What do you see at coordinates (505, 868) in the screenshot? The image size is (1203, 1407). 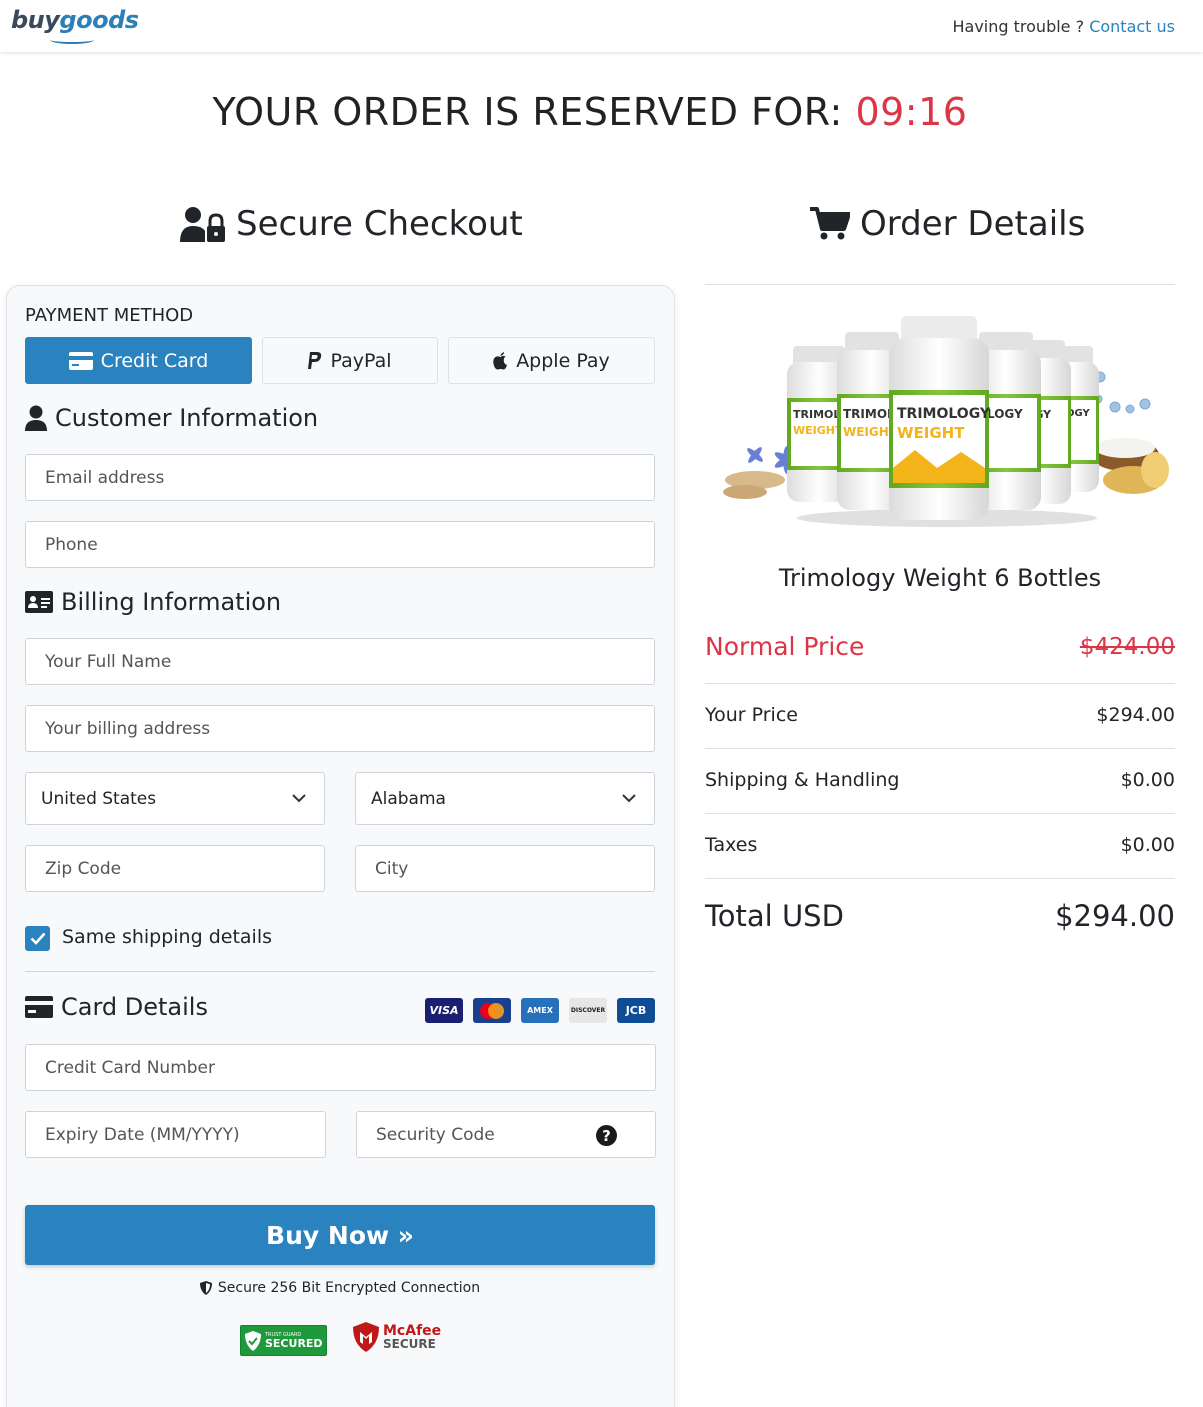 I see `city-field: City` at bounding box center [505, 868].